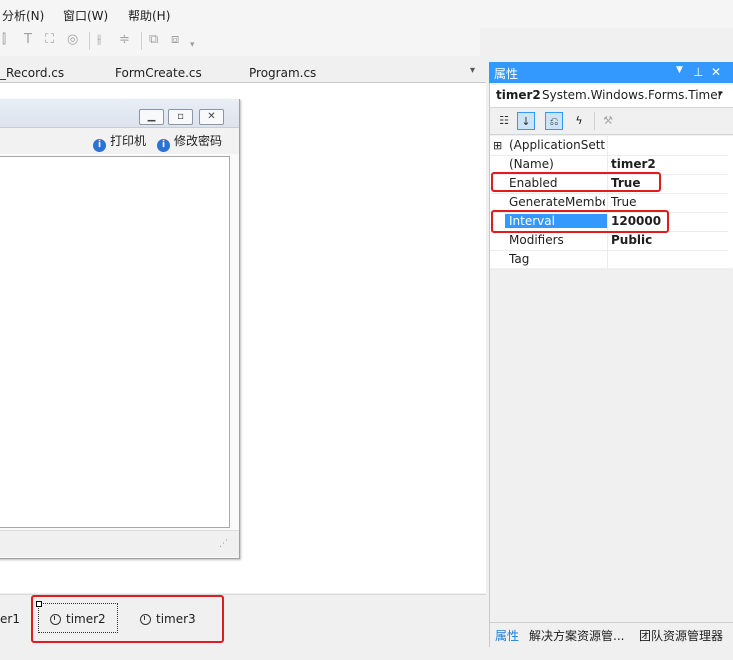 The image size is (733, 660). Describe the element at coordinates (576, 182) in the screenshot. I see `enabled-highlight-box` at that location.